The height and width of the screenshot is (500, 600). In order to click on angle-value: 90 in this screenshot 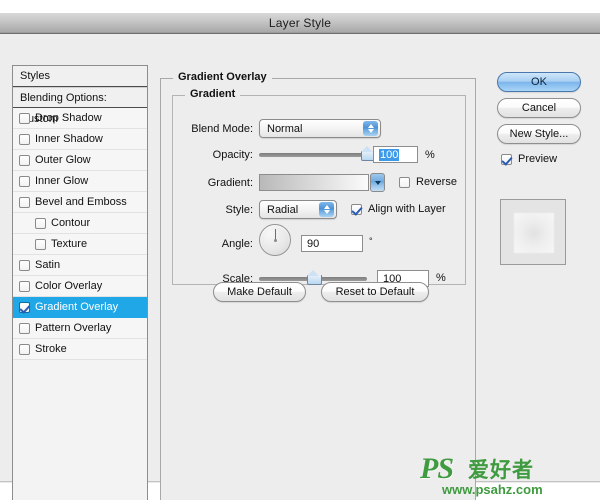, I will do `click(313, 243)`.